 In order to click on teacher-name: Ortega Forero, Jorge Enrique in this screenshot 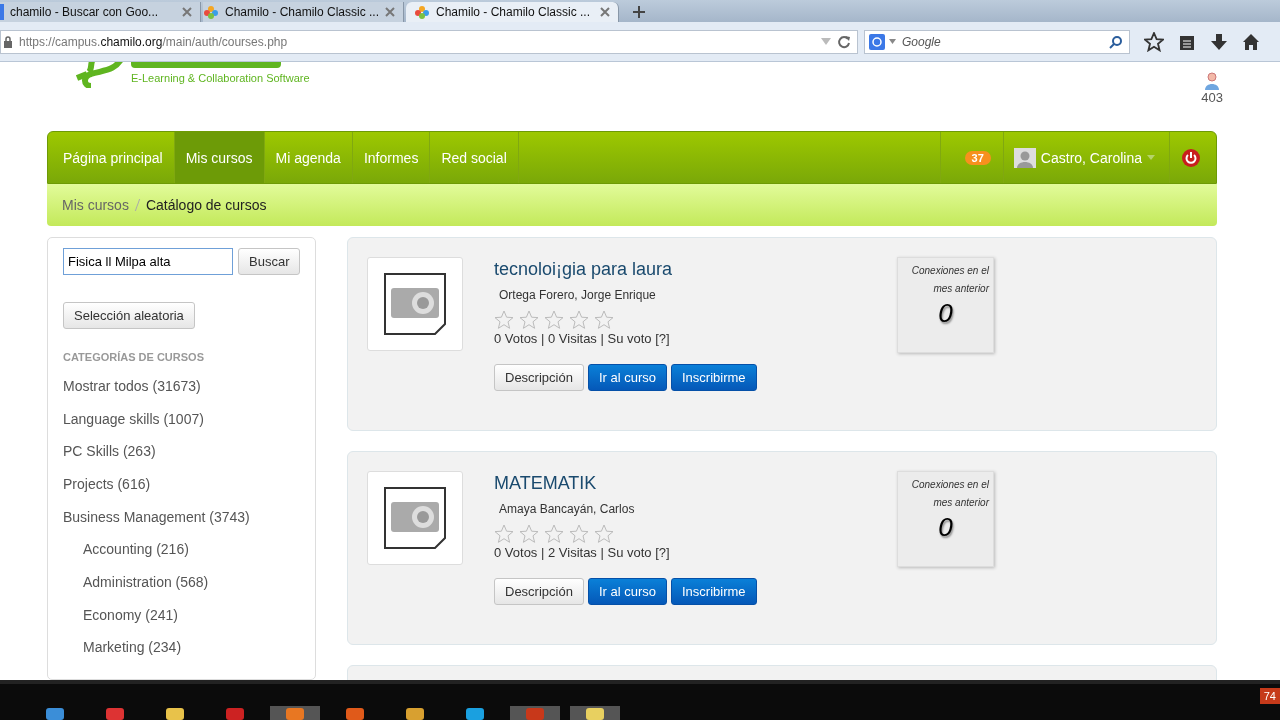, I will do `click(577, 295)`.